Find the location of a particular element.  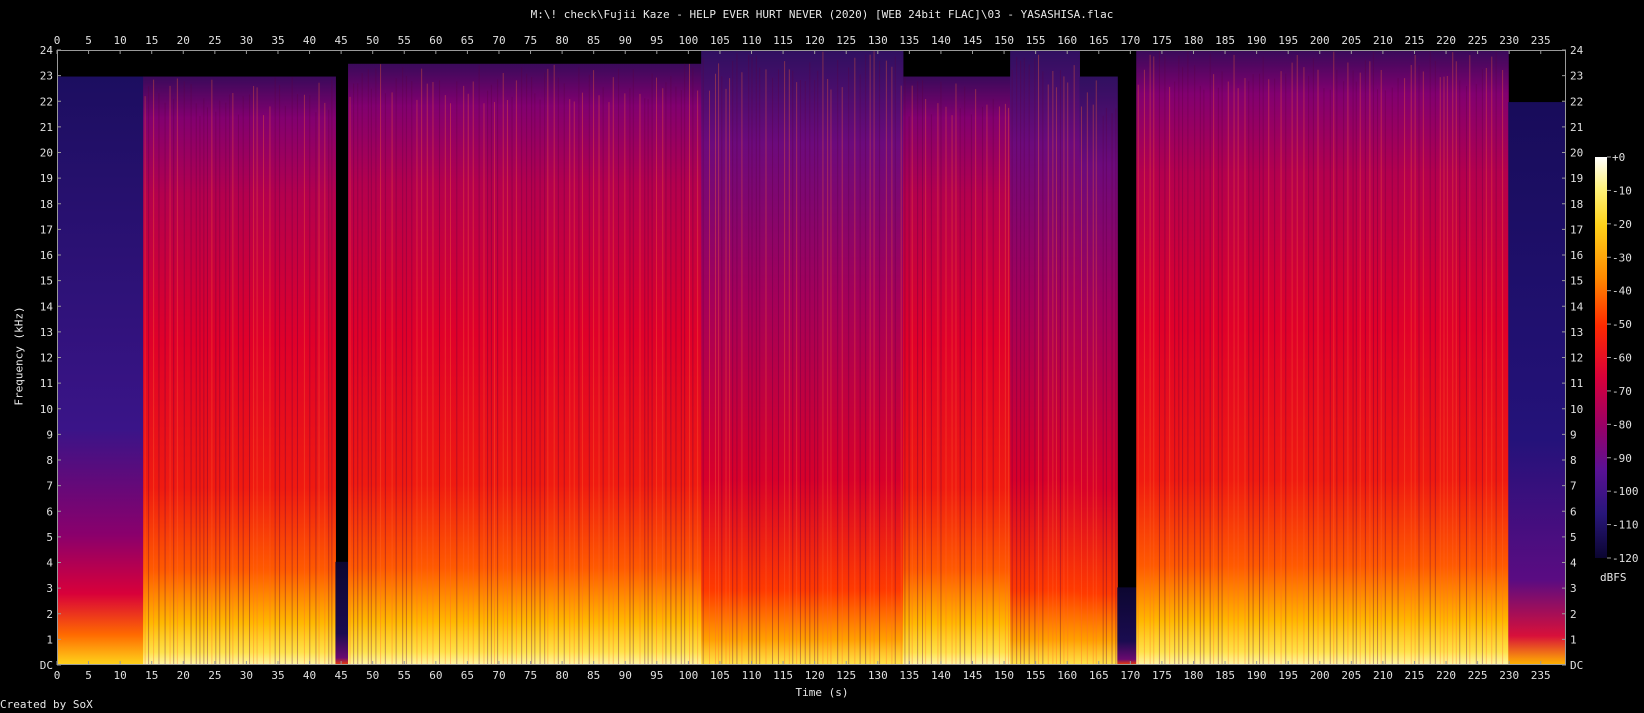

x-tick-label: 60 is located at coordinates (435, 40).